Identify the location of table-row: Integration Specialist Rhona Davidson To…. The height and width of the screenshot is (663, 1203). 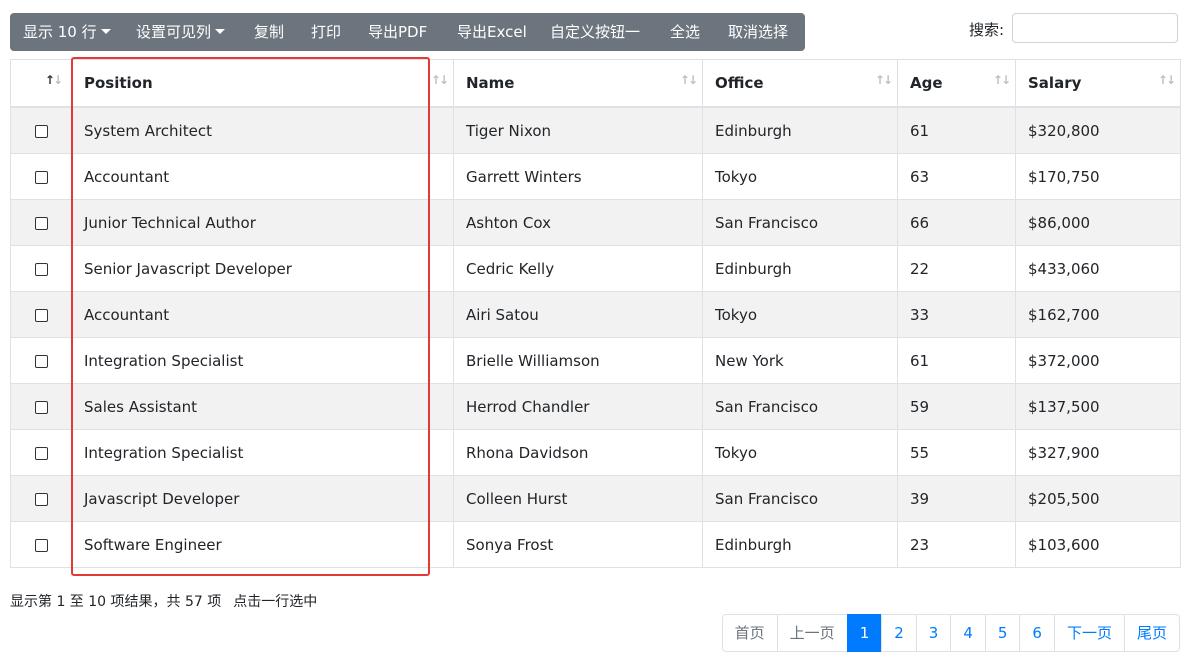
(595, 452).